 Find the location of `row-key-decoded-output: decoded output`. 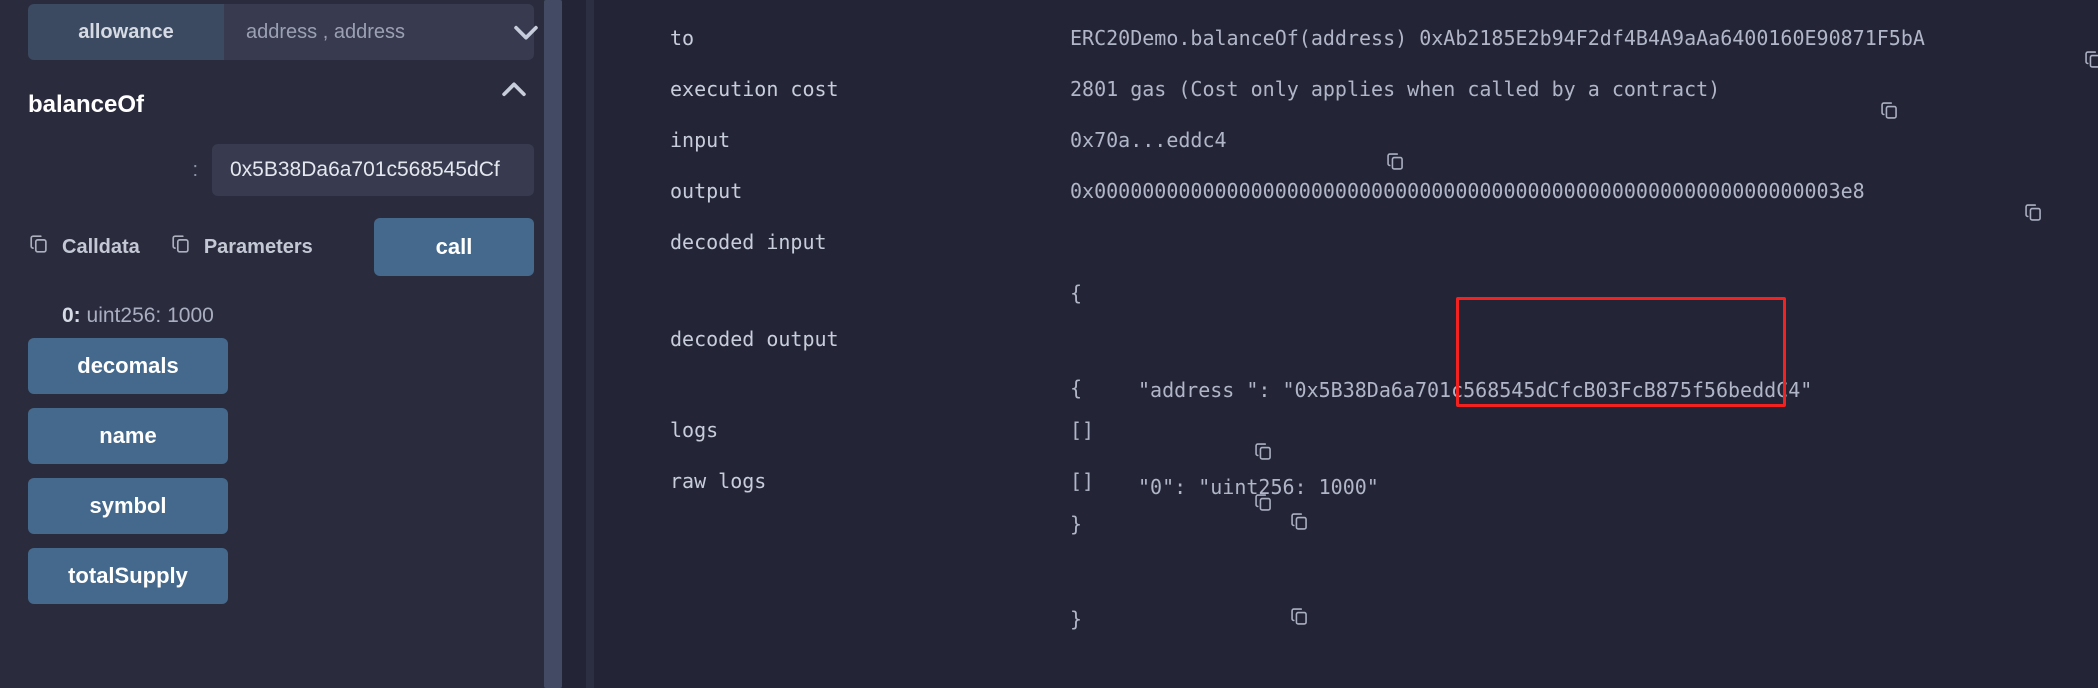

row-key-decoded-output: decoded output is located at coordinates (754, 339).